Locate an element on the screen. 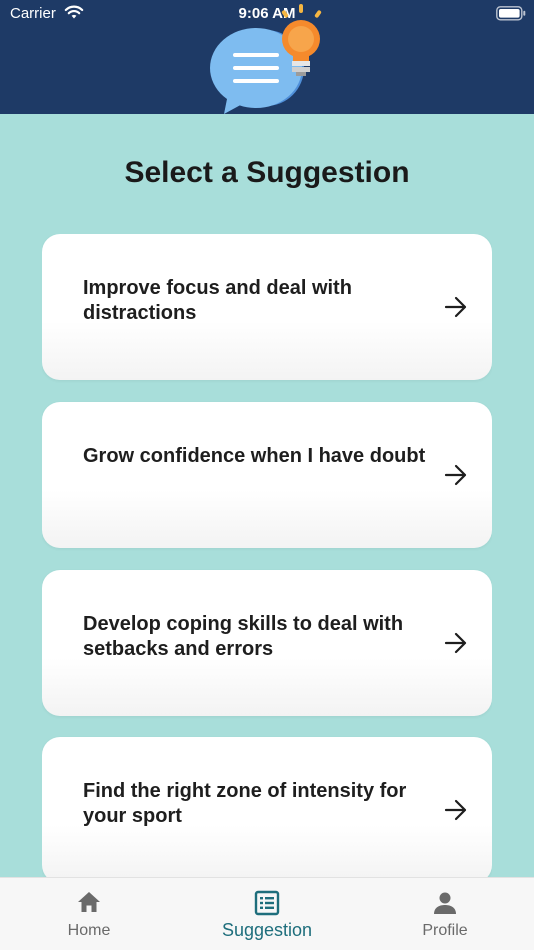 The width and height of the screenshot is (534, 950). nav-item-profile: Profile is located at coordinates (445, 914).